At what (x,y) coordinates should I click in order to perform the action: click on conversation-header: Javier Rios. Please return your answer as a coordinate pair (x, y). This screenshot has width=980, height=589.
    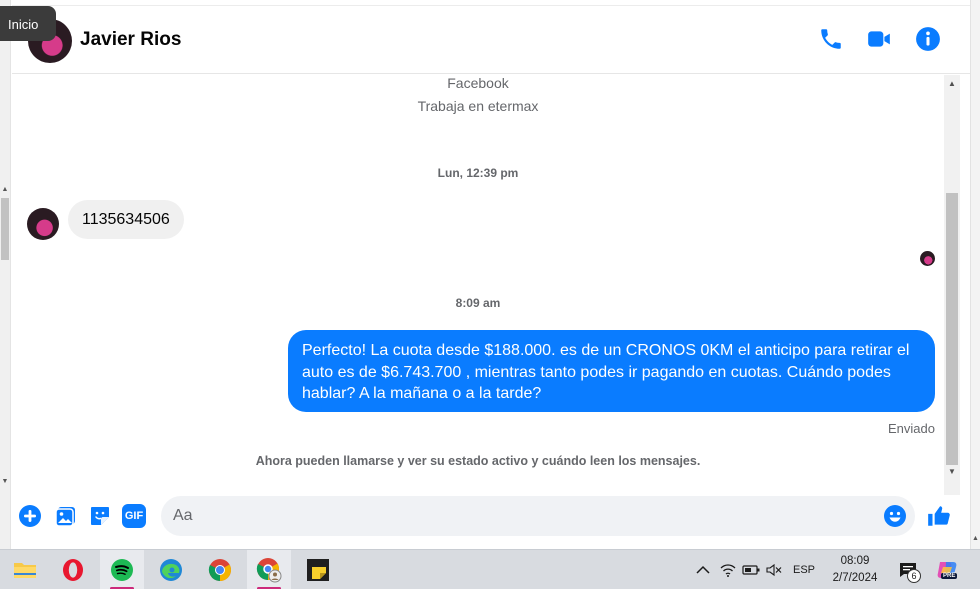
    Looking at the image, I should click on (491, 40).